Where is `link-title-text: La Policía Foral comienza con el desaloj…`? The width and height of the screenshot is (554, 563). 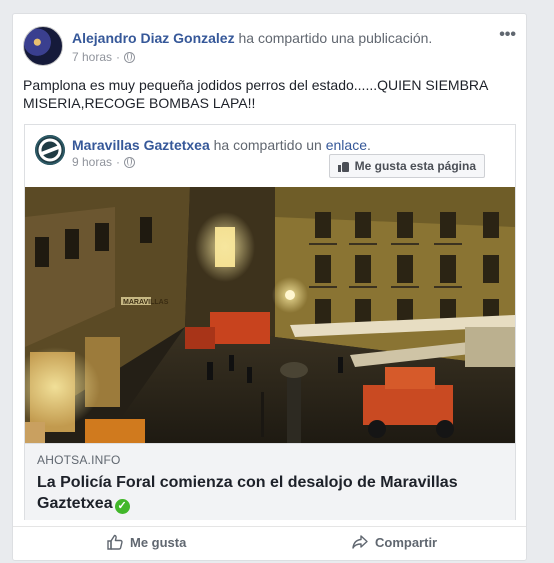
link-title-text: La Policía Foral comienza con el desaloj… is located at coordinates (247, 493).